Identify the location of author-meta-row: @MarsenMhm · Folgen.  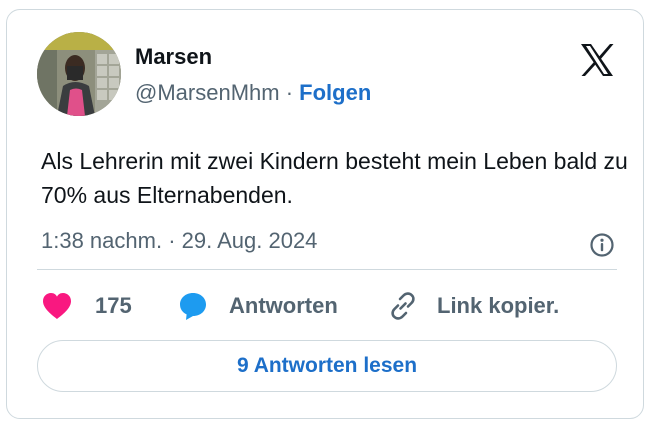
(253, 93).